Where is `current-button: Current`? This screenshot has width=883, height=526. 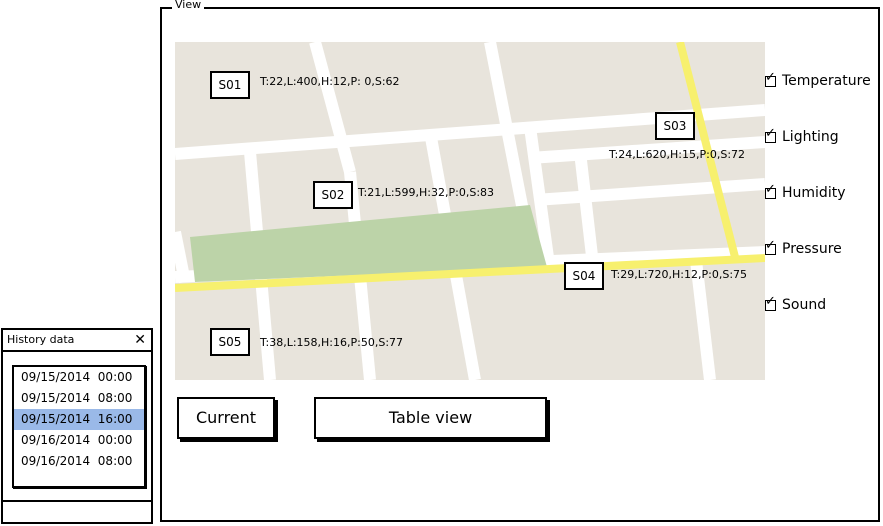
current-button: Current is located at coordinates (226, 418).